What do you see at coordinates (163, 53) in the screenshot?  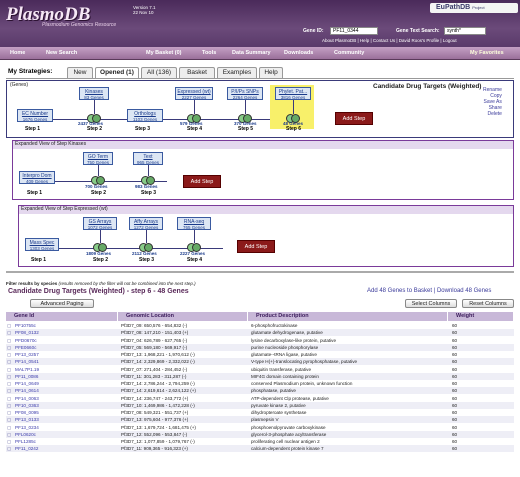 I see `nav-my-basket: My Basket (0)` at bounding box center [163, 53].